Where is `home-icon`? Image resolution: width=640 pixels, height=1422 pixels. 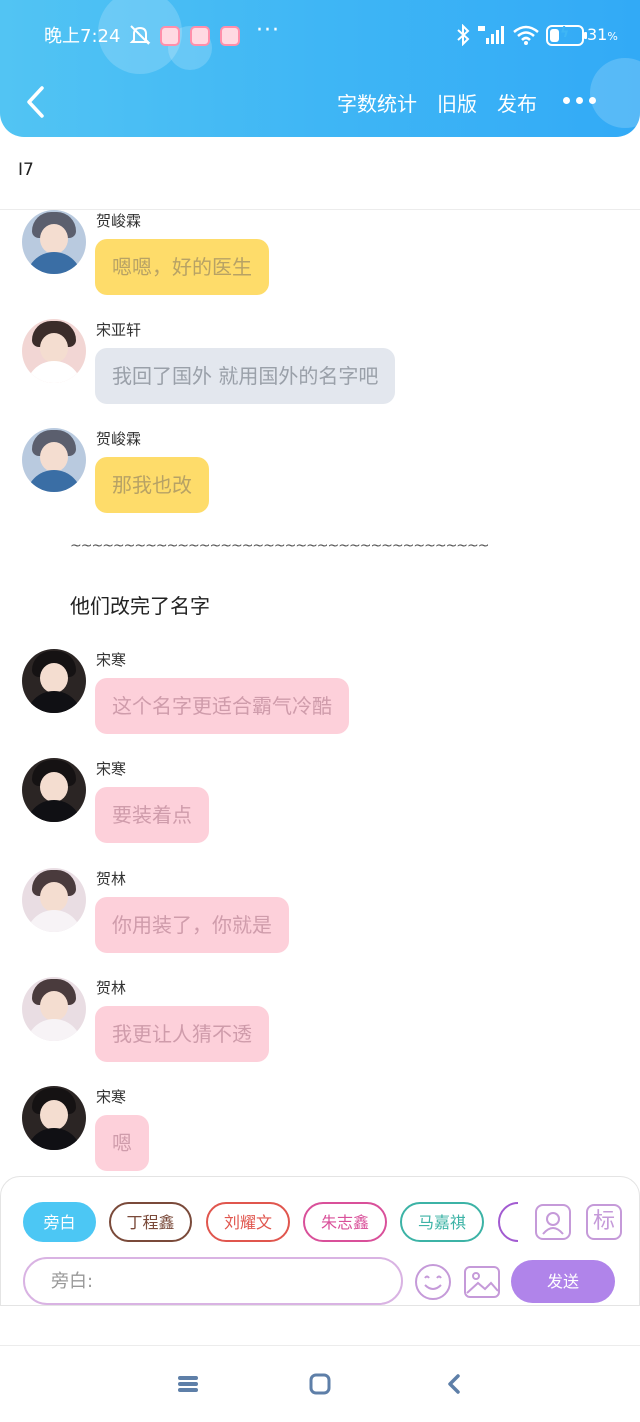 home-icon is located at coordinates (320, 1384).